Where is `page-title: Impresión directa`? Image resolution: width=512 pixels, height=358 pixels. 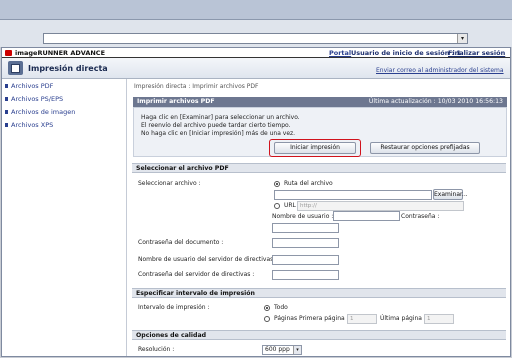
page-title: Impresión directa is located at coordinates (68, 68).